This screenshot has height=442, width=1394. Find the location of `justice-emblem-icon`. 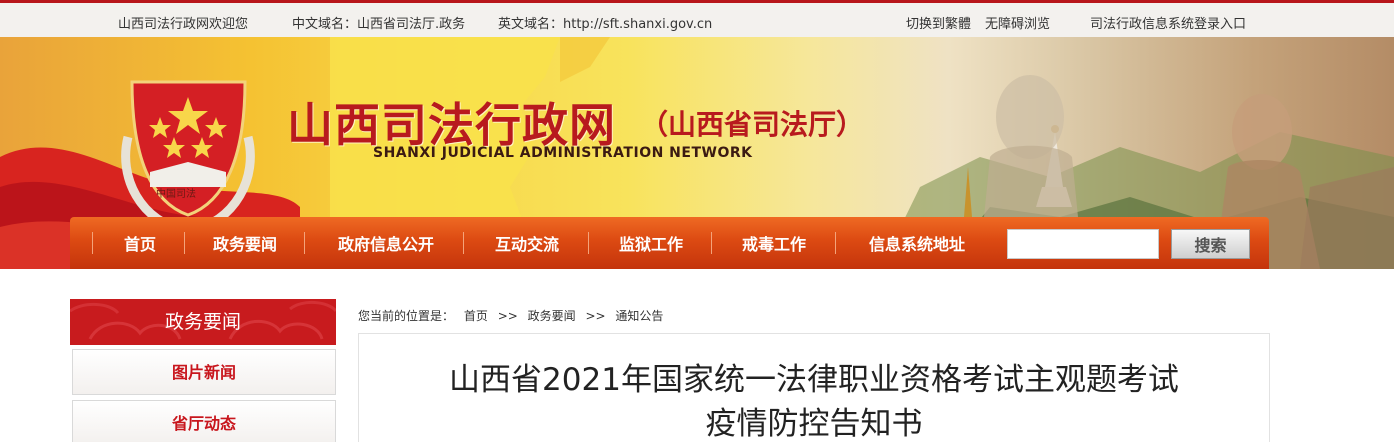

justice-emblem-icon is located at coordinates (188, 158).